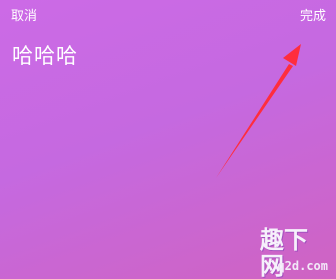  I want to click on watermark-domain: q2d.com, so click(302, 266).